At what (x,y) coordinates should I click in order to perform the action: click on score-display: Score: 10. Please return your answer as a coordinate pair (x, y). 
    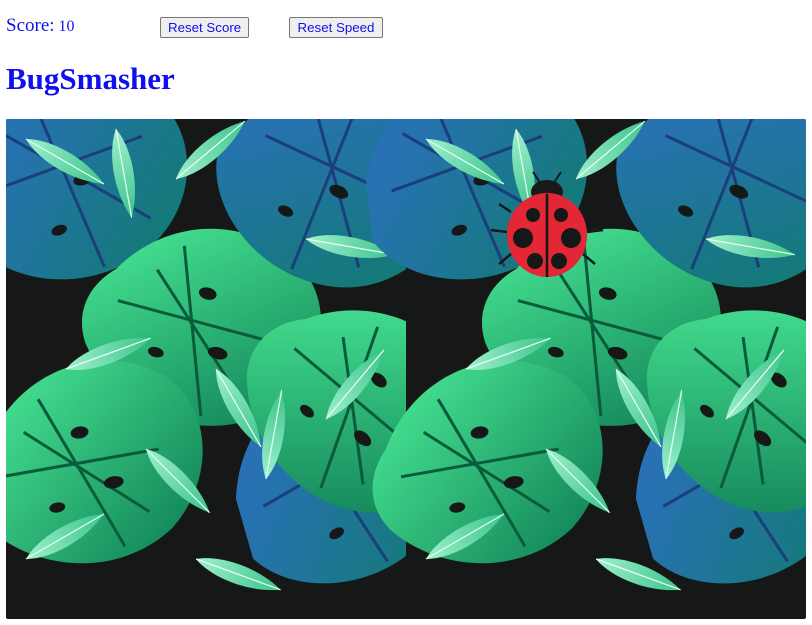
    Looking at the image, I should click on (40, 26).